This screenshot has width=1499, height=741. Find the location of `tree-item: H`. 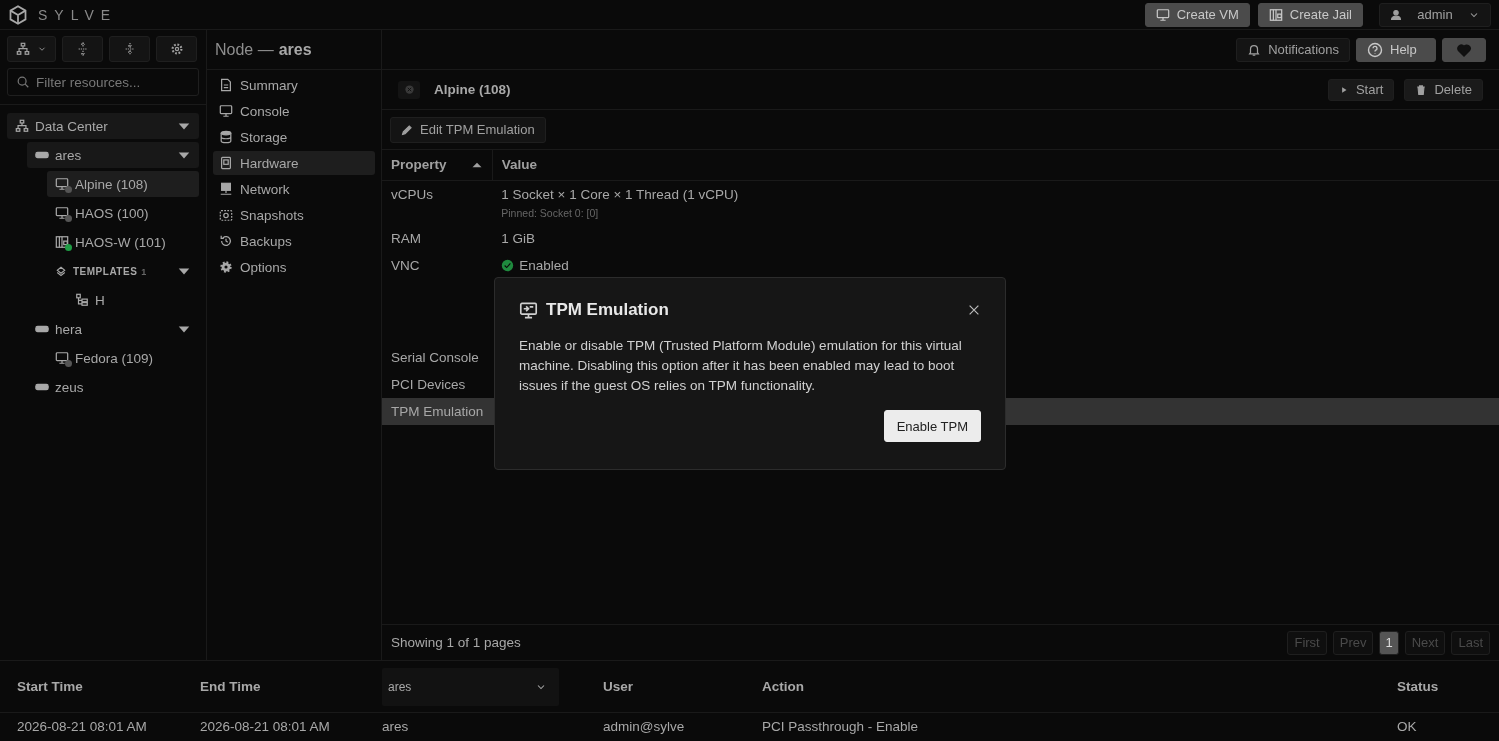

tree-item: H is located at coordinates (133, 300).